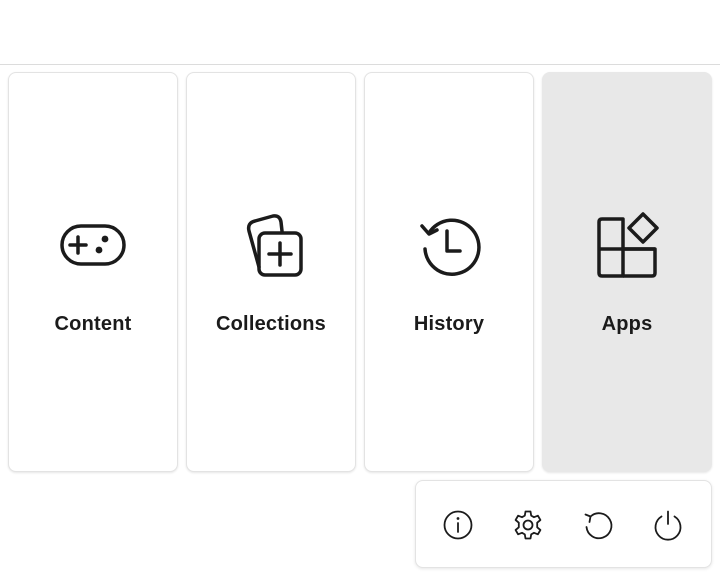  I want to click on top-bar, so click(360, 32).